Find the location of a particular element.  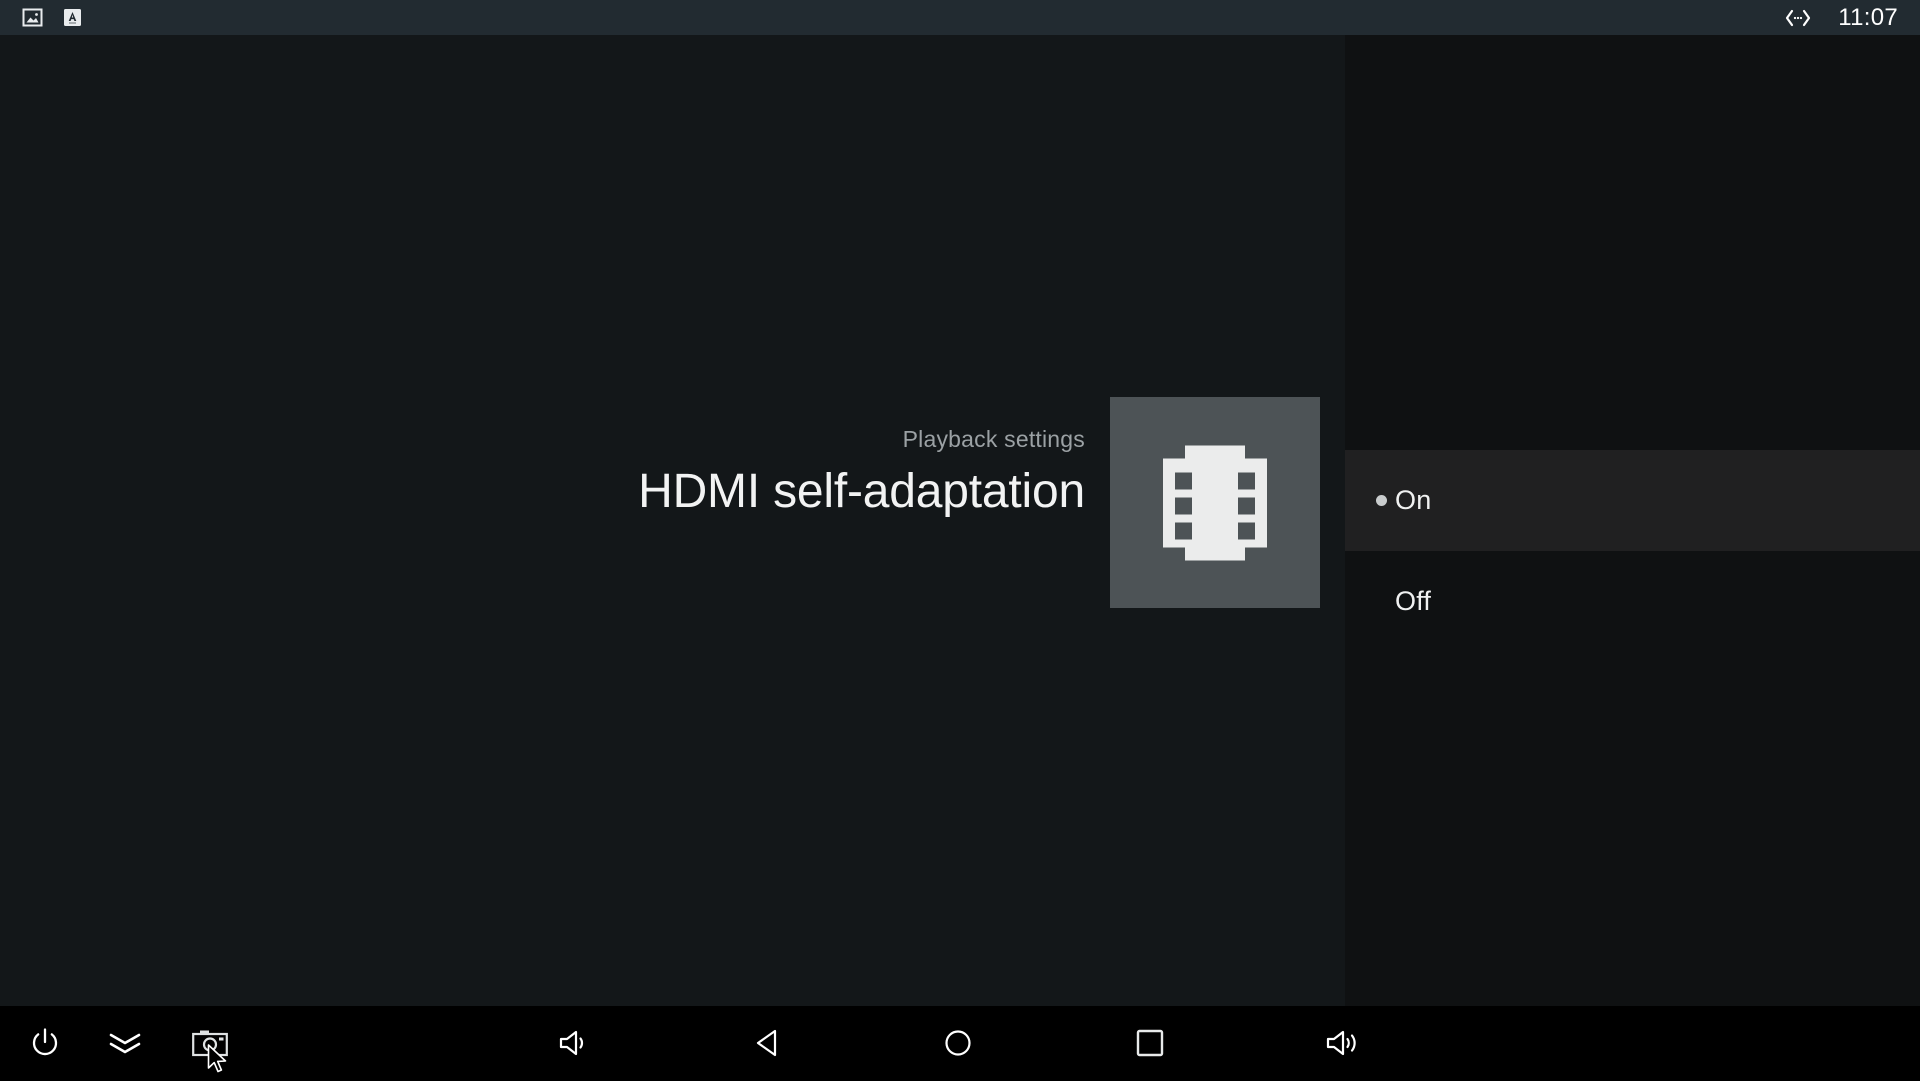

power-button is located at coordinates (45, 1043).